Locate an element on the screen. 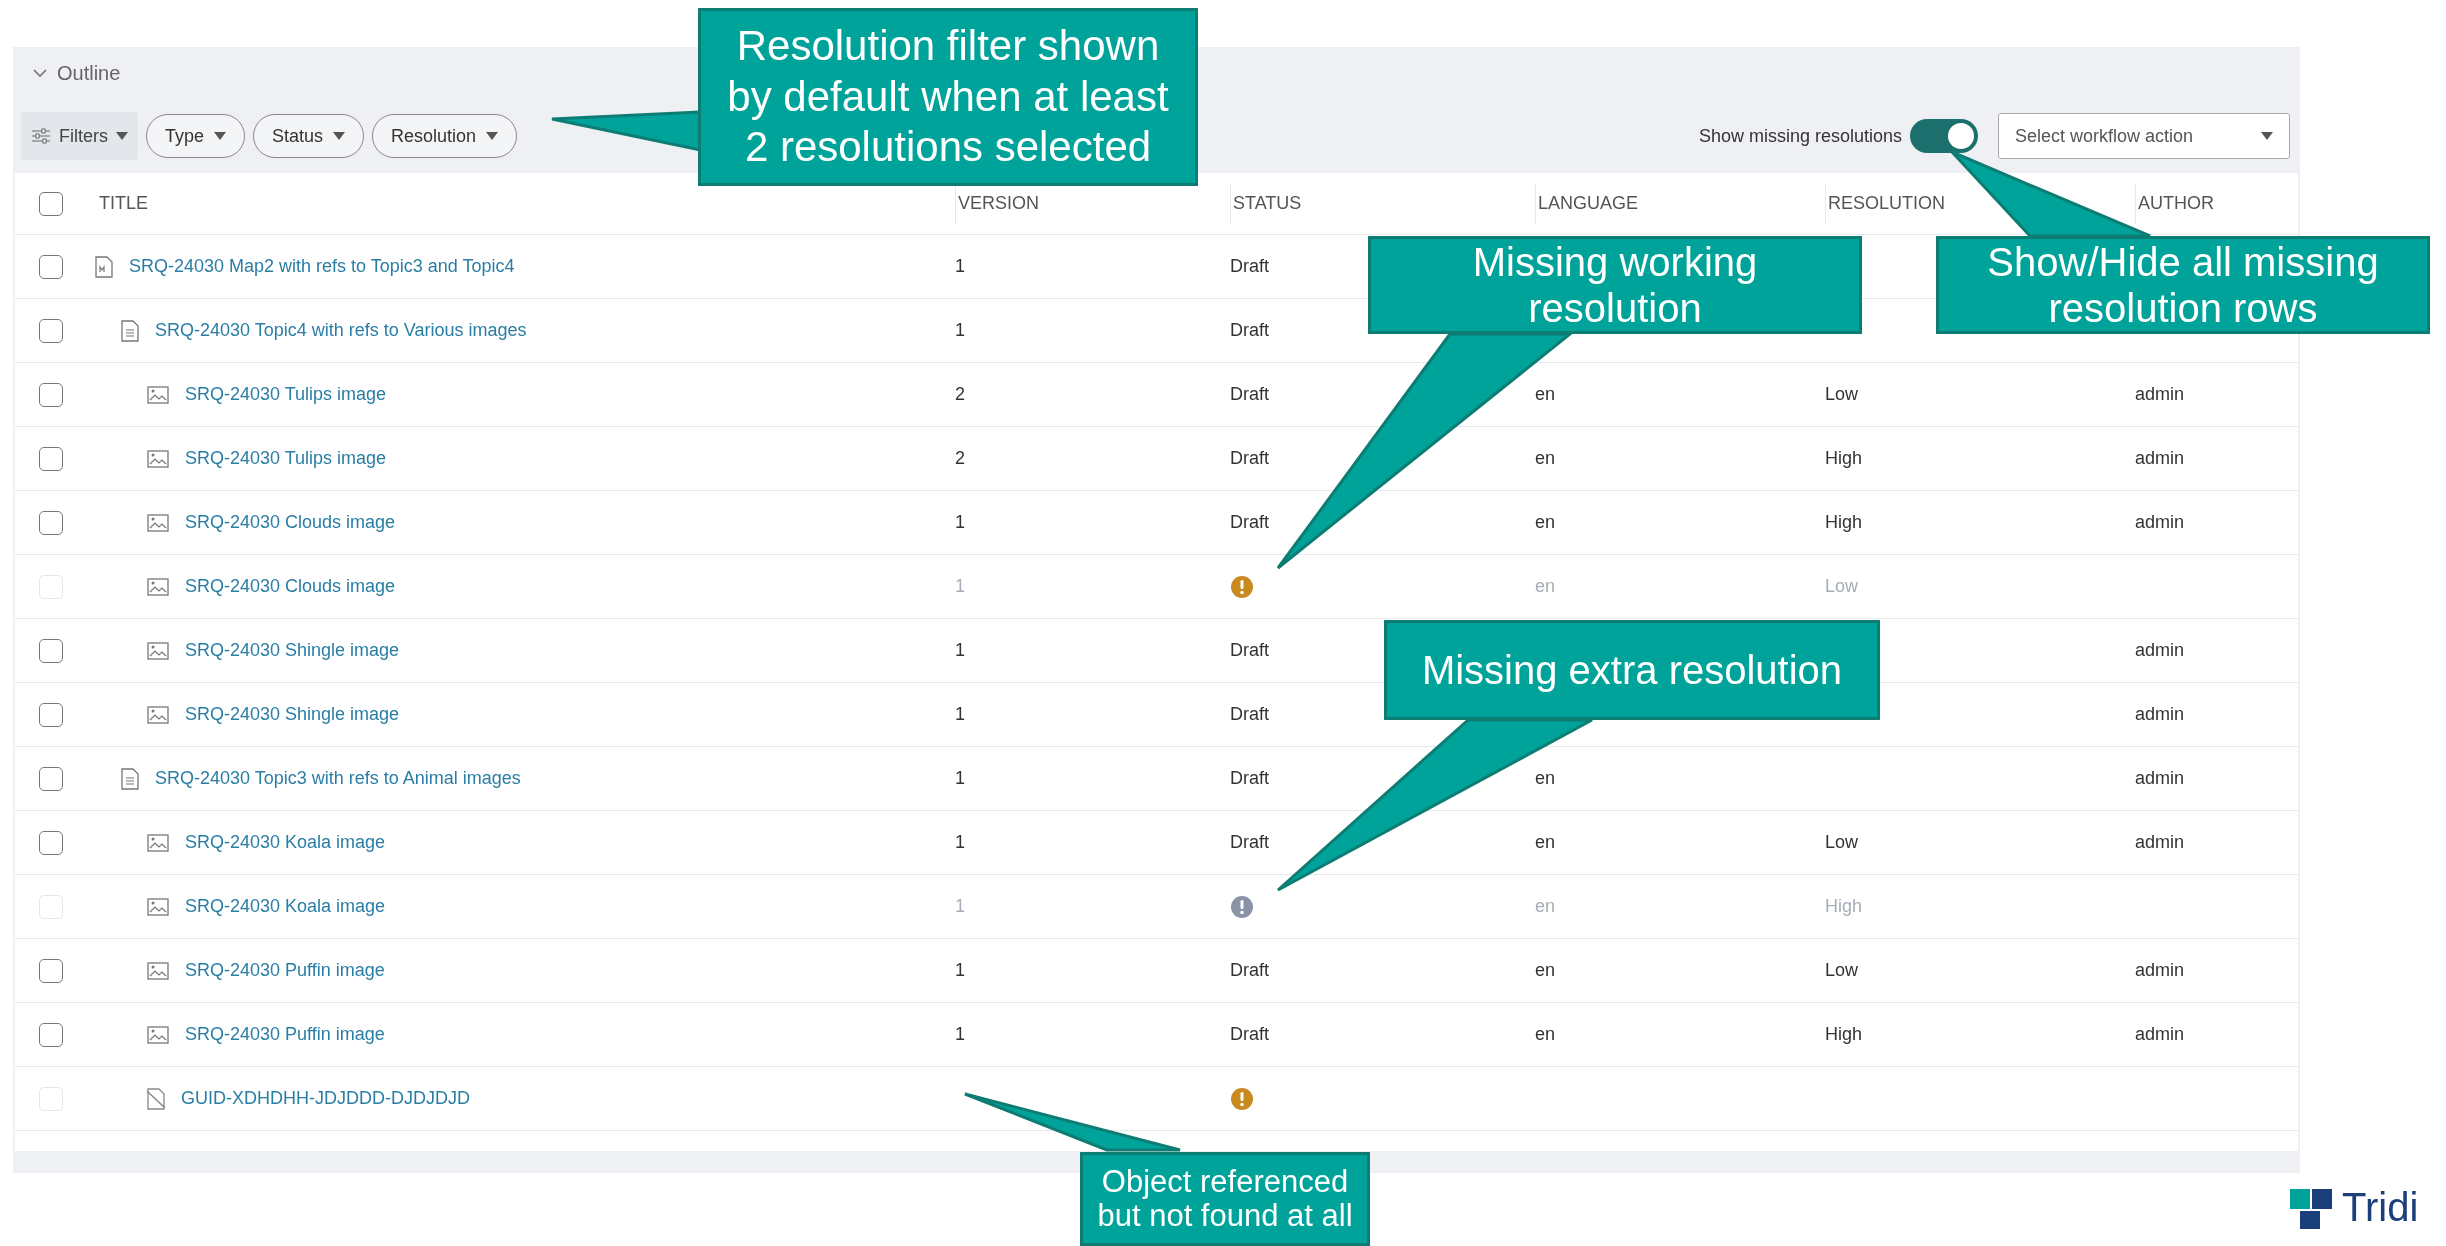  filter-dropdown: Resolution is located at coordinates (445, 136).